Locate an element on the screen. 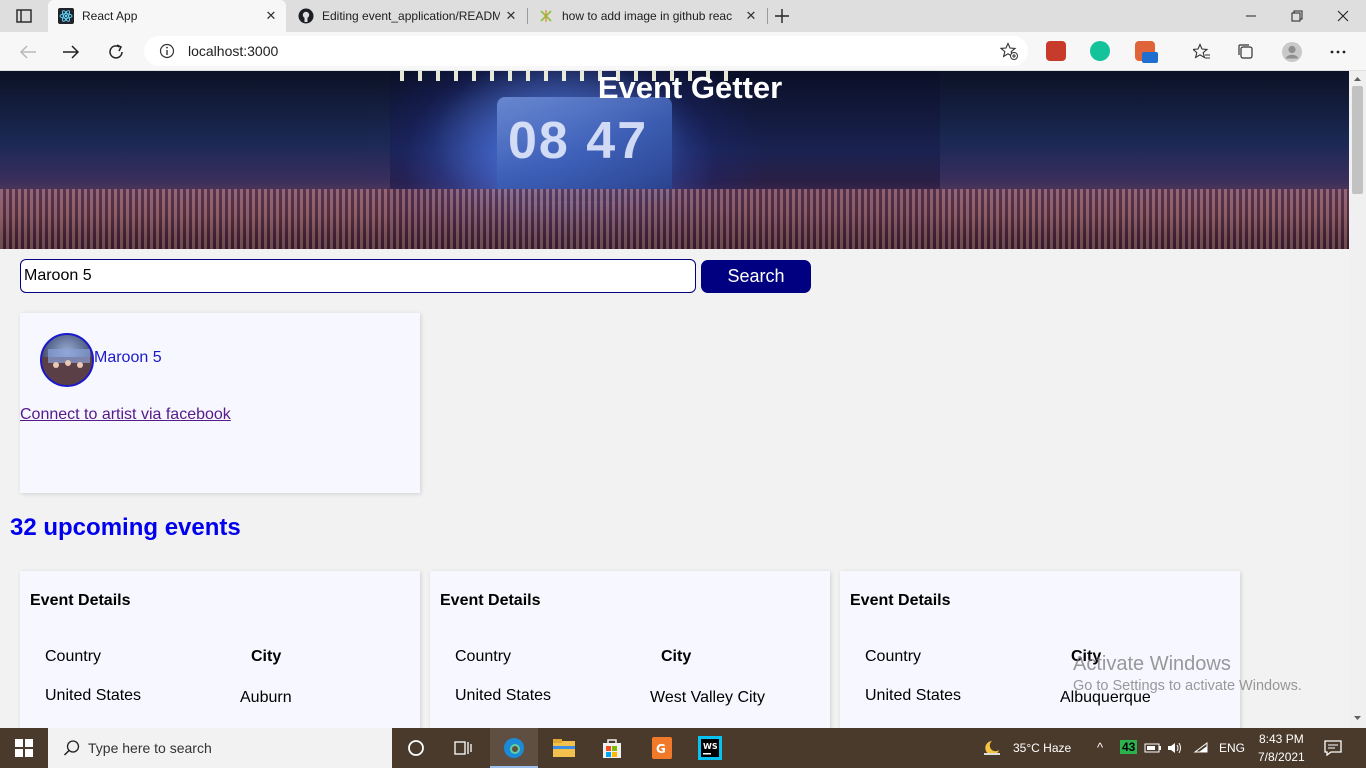 Image resolution: width=1366 pixels, height=768 pixels. add-favorite-icon is located at coordinates (1009, 51).